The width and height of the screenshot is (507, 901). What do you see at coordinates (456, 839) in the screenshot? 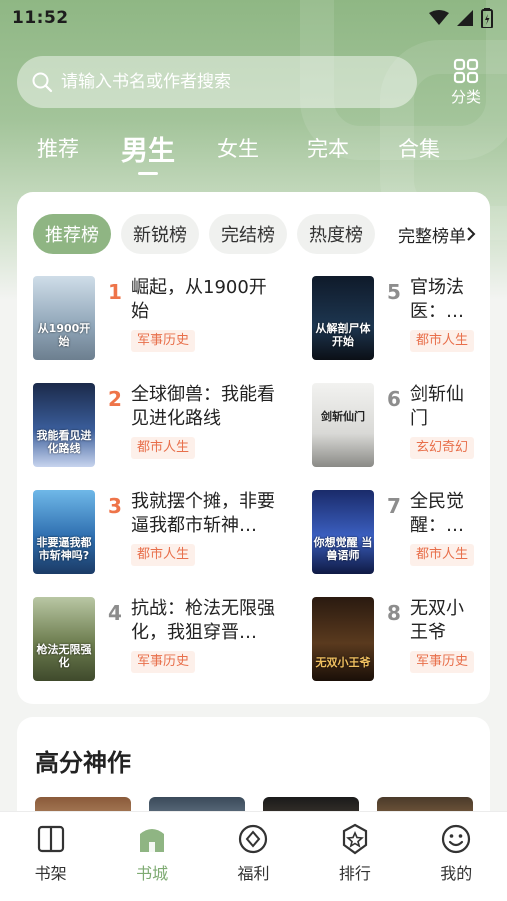
I see `smile-icon` at bounding box center [456, 839].